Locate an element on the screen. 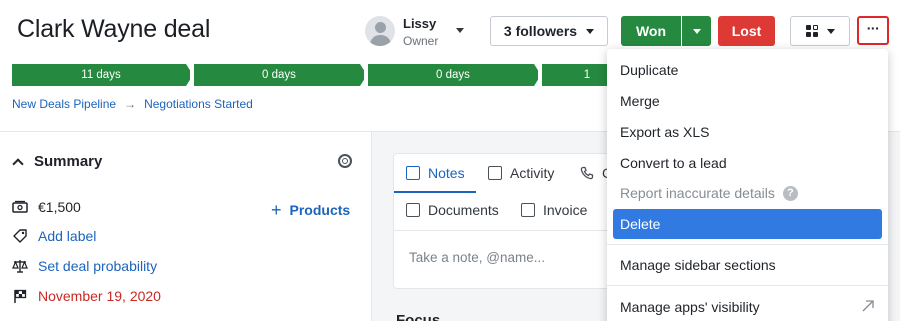 The width and height of the screenshot is (900, 321). add-label-link: Add label is located at coordinates (54, 236).